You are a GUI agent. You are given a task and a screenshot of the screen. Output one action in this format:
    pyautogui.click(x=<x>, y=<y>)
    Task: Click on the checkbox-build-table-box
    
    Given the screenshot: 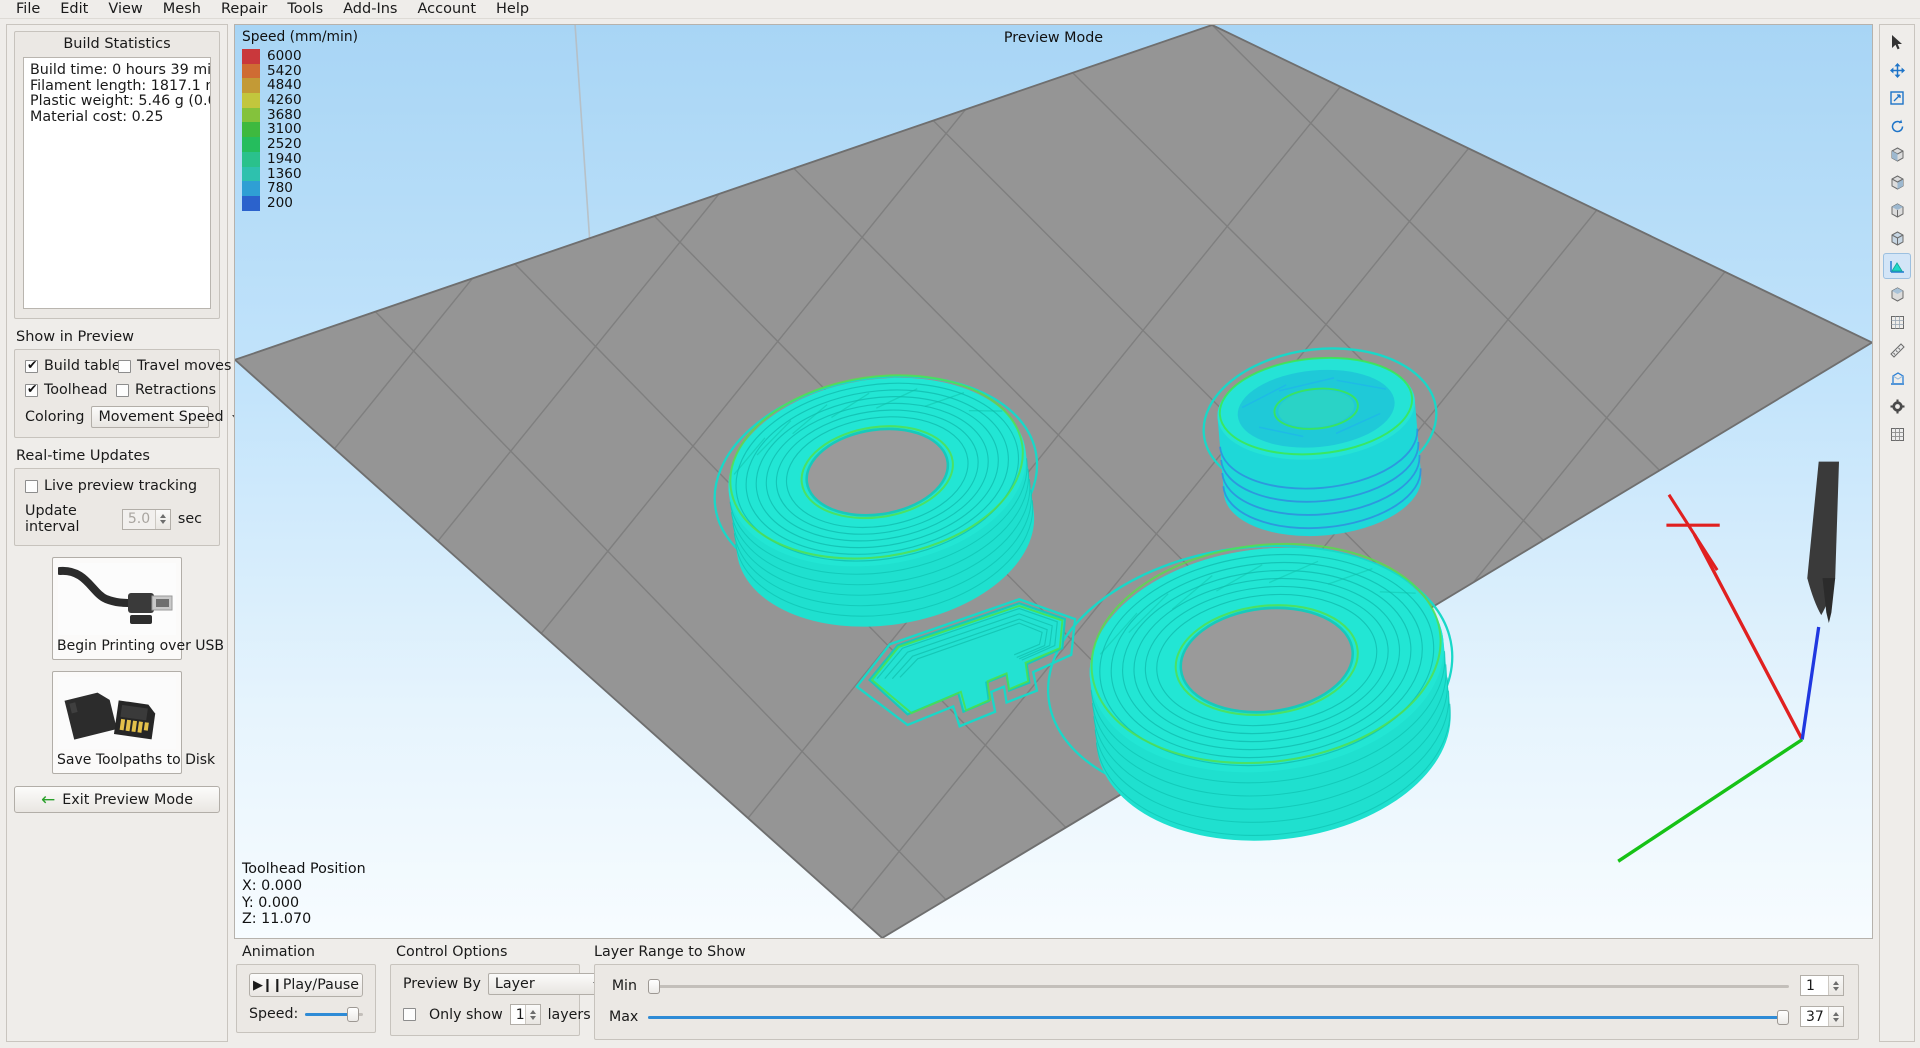 What is the action you would take?
    pyautogui.click(x=31, y=365)
    